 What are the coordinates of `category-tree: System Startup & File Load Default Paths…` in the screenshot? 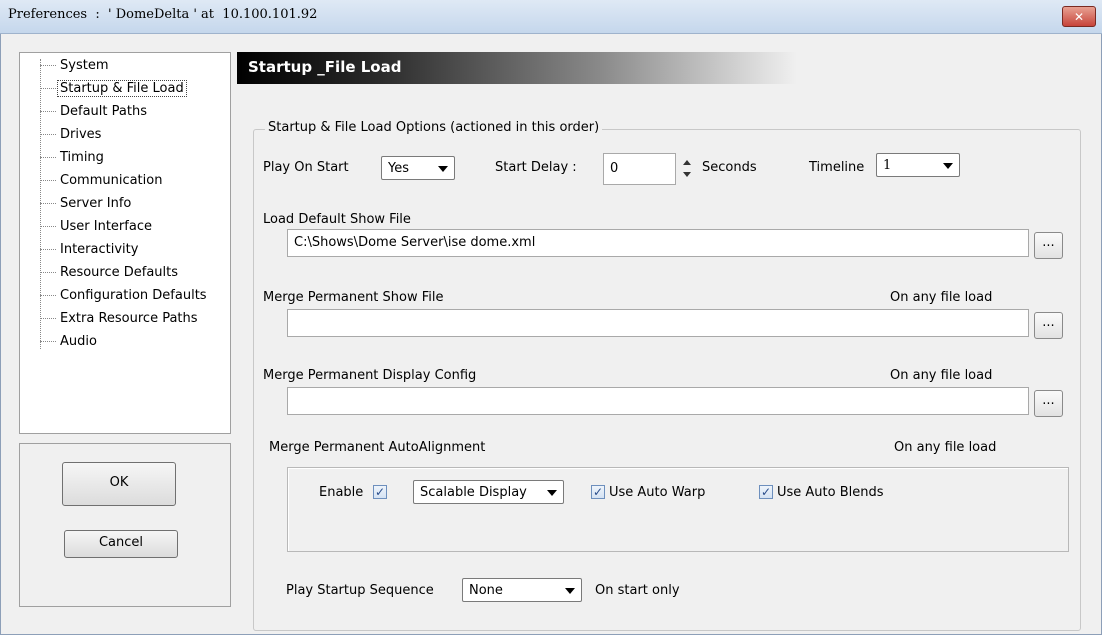 It's located at (125, 243).